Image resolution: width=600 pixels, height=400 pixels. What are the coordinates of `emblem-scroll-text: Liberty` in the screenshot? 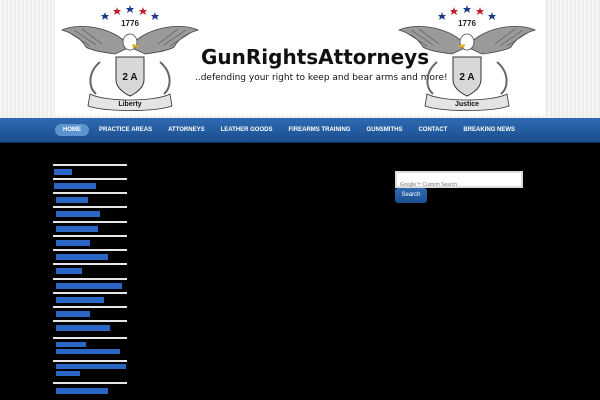 It's located at (130, 104).